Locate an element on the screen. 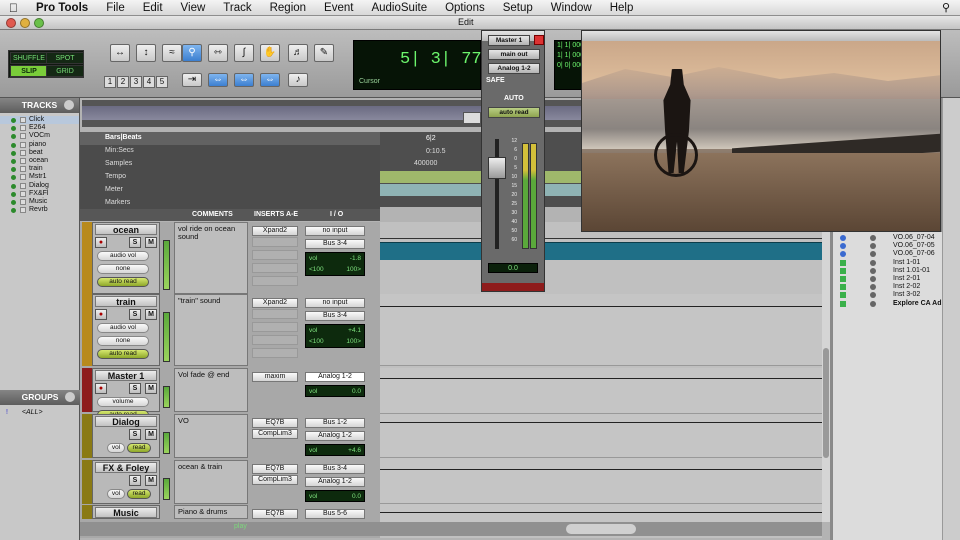 This screenshot has width=960, height=540. clip-list-item: VO.06_07-04 is located at coordinates (887, 238).